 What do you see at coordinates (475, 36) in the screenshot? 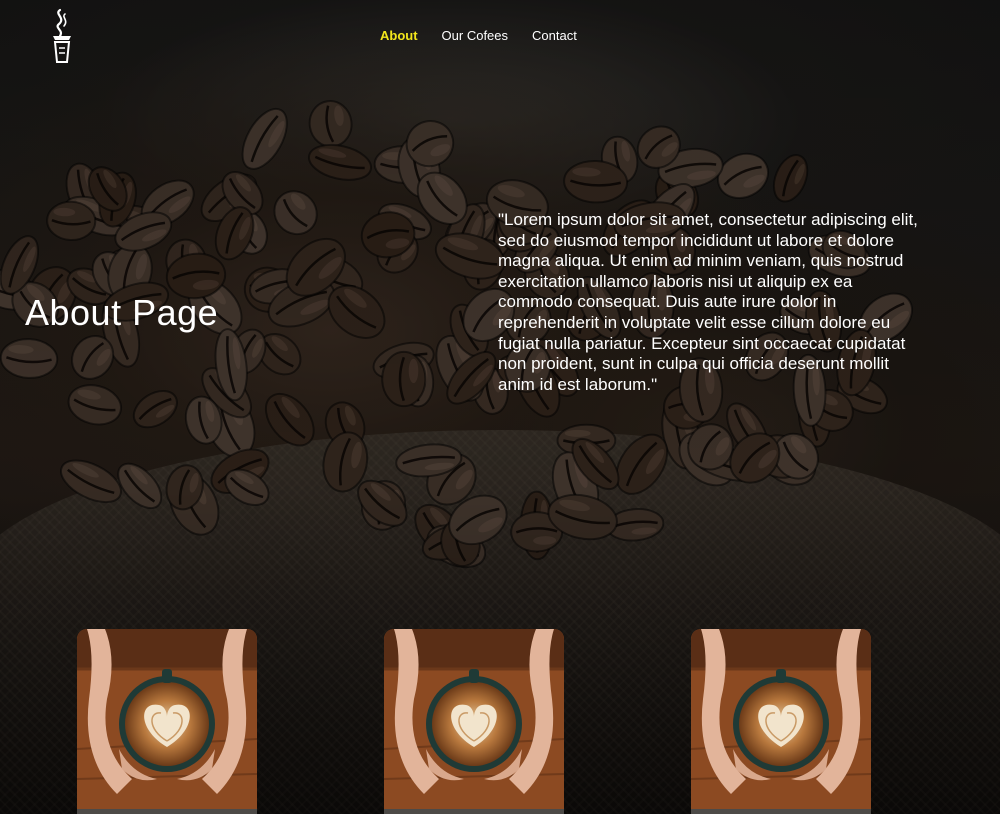
I see `nav-link-our-cofees: Our Cofees` at bounding box center [475, 36].